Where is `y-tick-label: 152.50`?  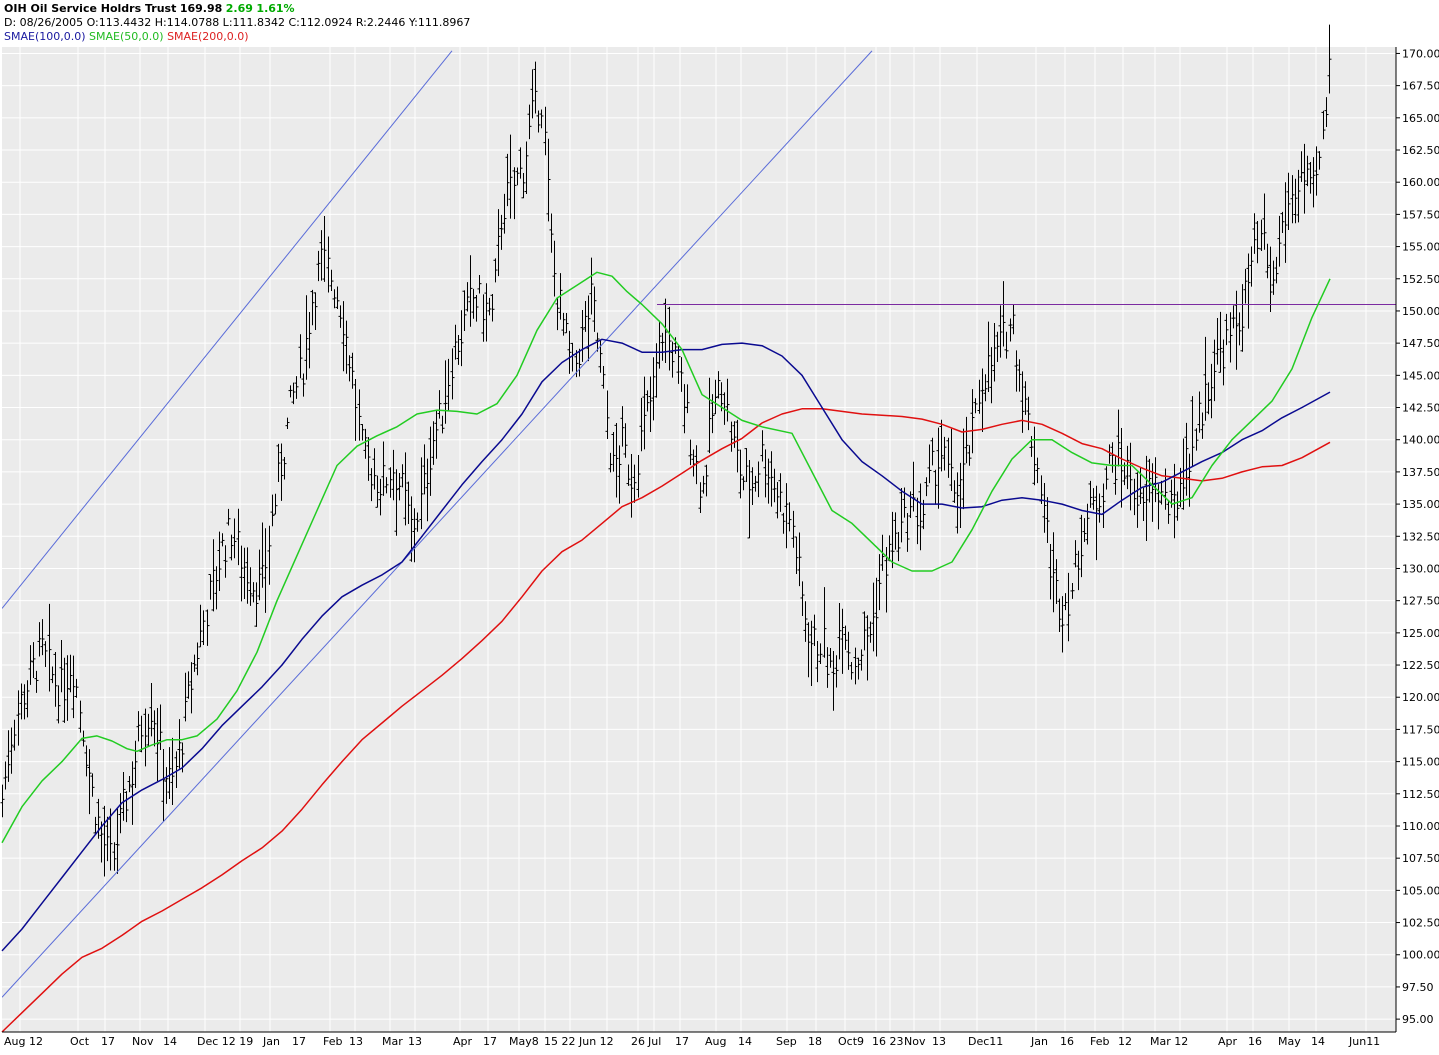
y-tick-label: 152.50 is located at coordinates (1420, 279).